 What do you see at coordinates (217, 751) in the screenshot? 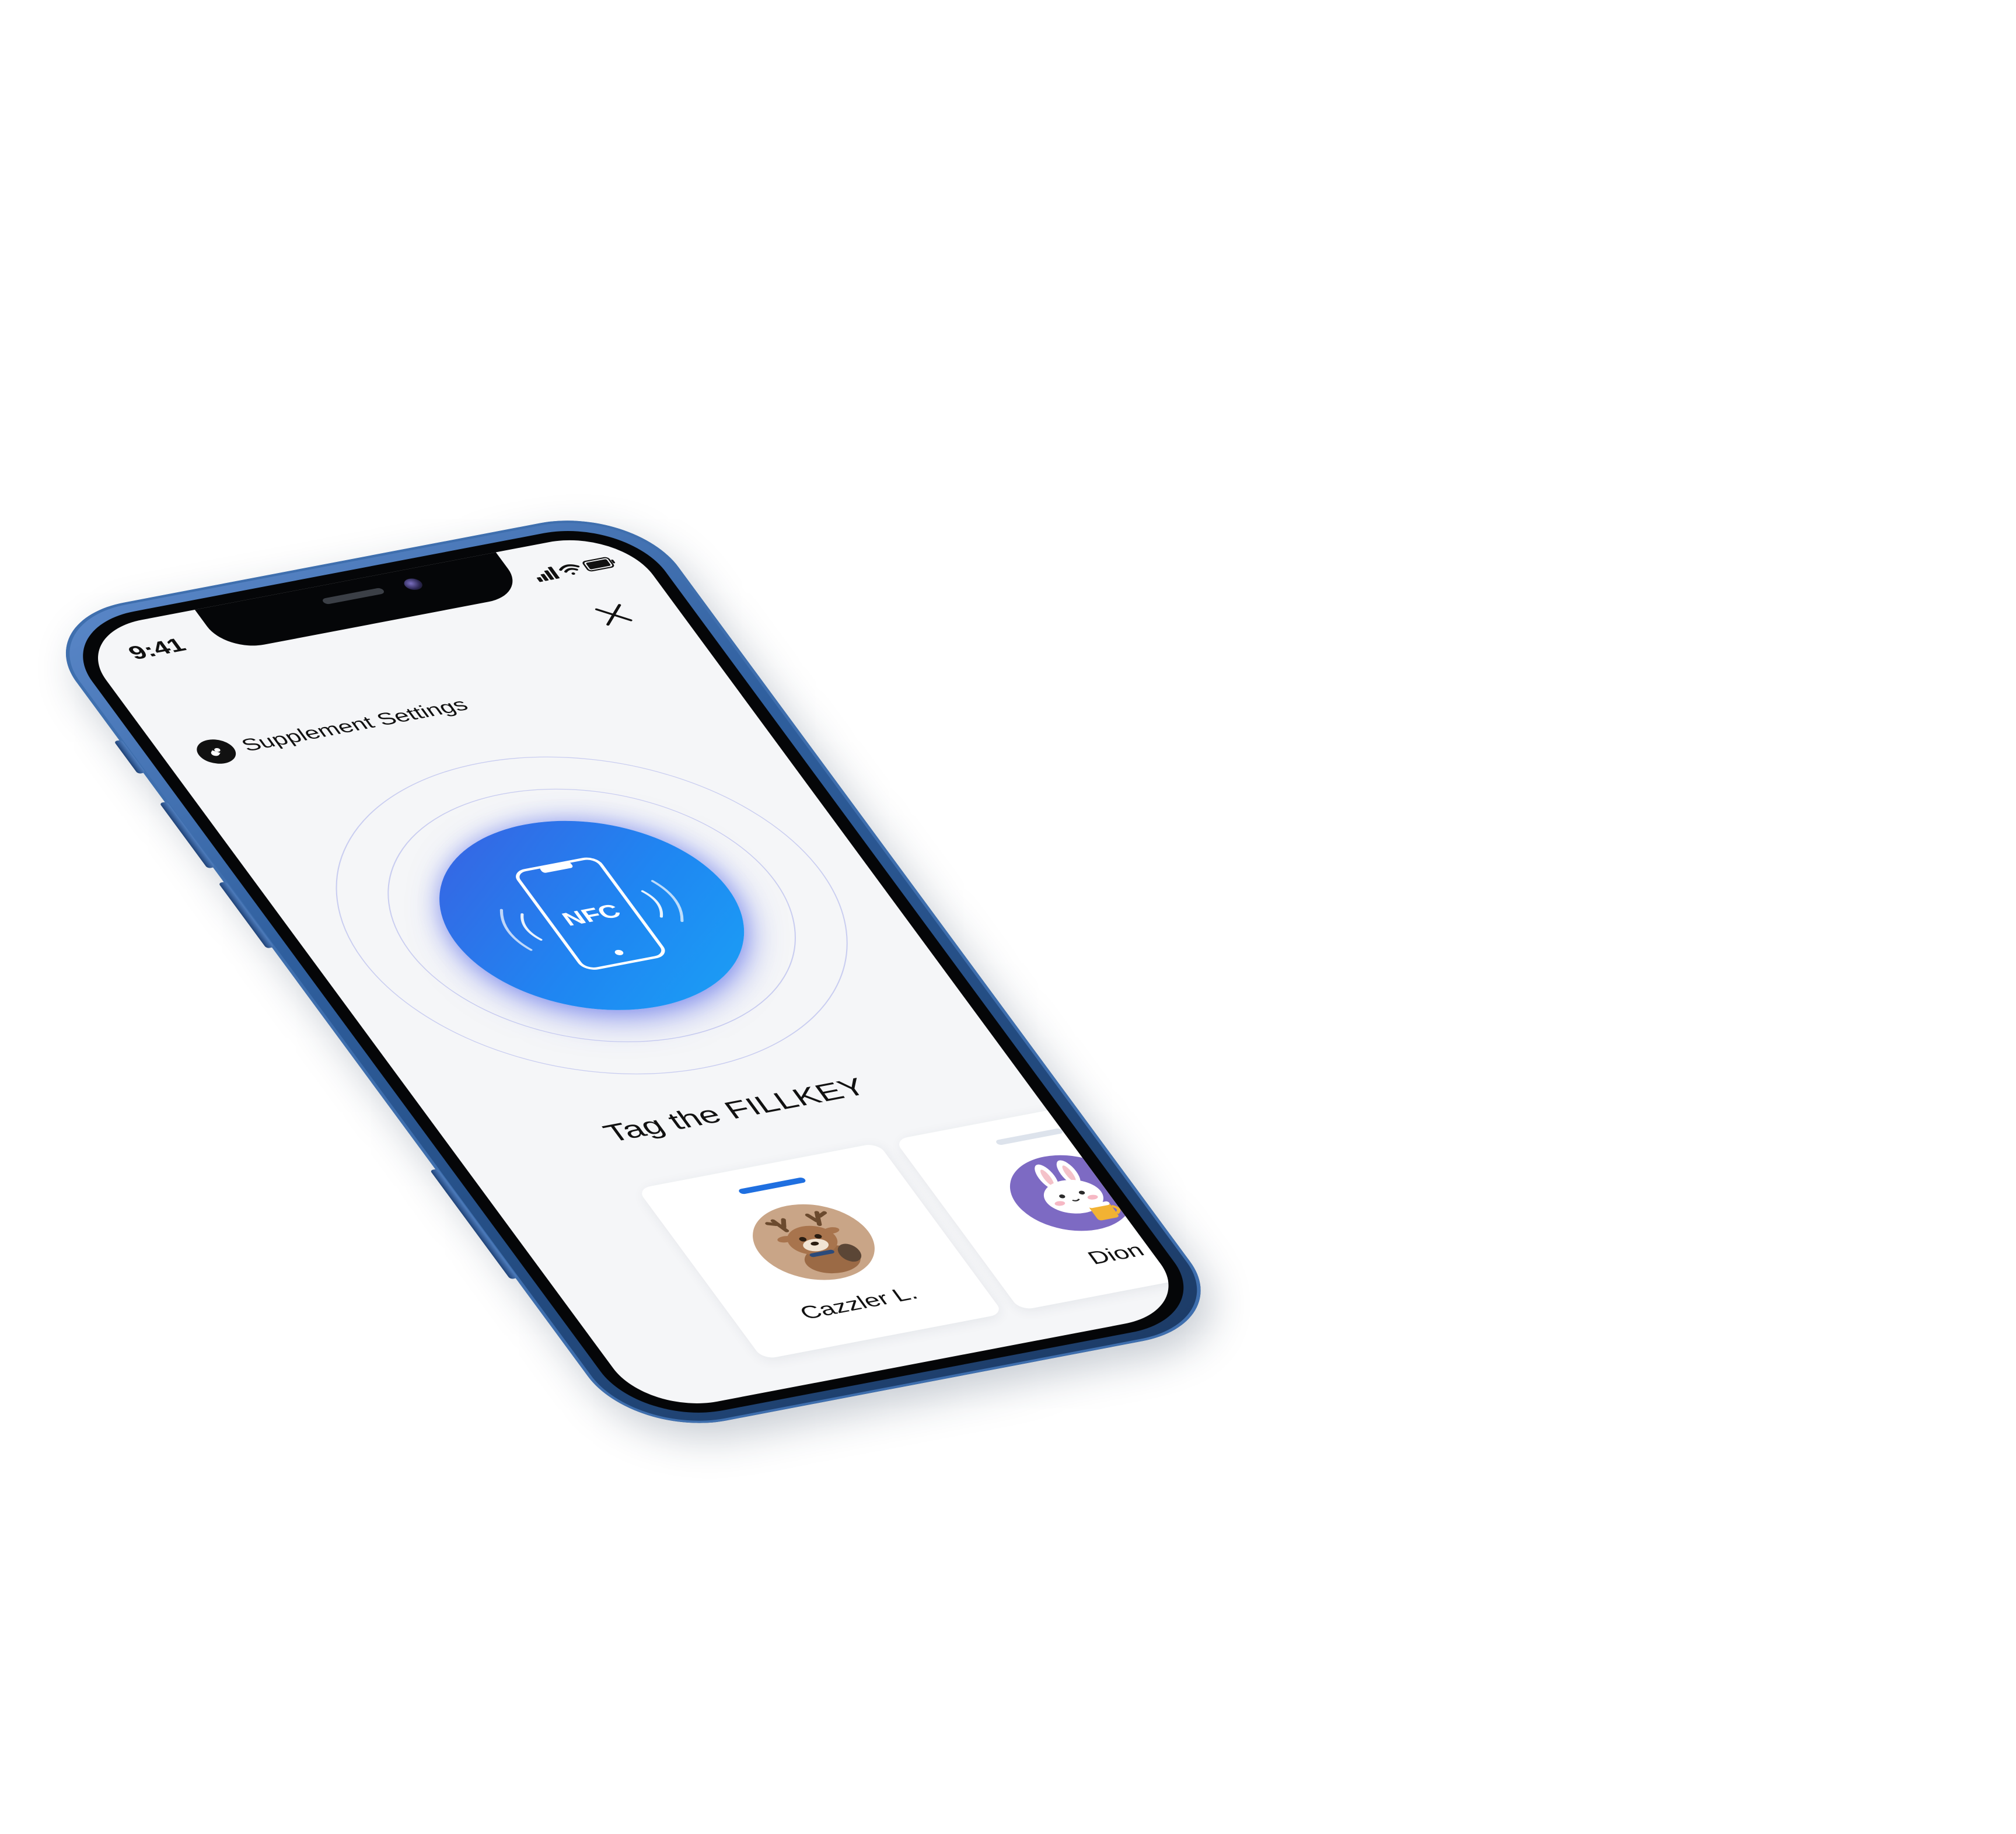
I see `capsule-icon` at bounding box center [217, 751].